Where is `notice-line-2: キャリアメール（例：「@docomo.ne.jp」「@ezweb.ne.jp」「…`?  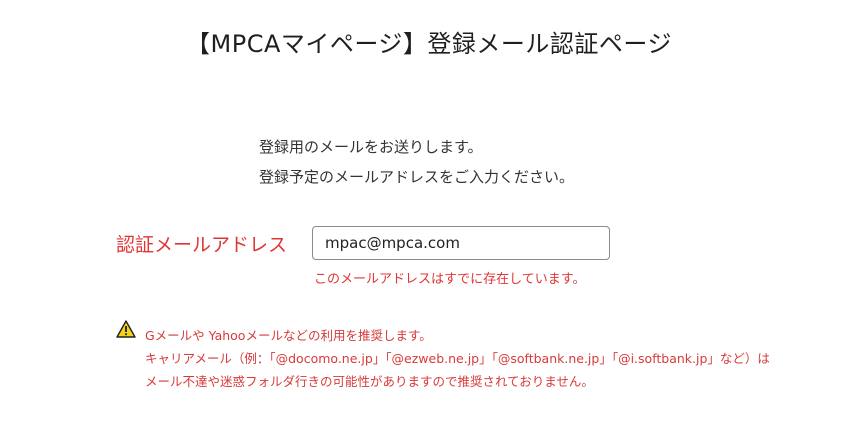
notice-line-2: キャリアメール（例：「@docomo.ne.jp」「@ezweb.ne.jp」「… is located at coordinates (457, 358).